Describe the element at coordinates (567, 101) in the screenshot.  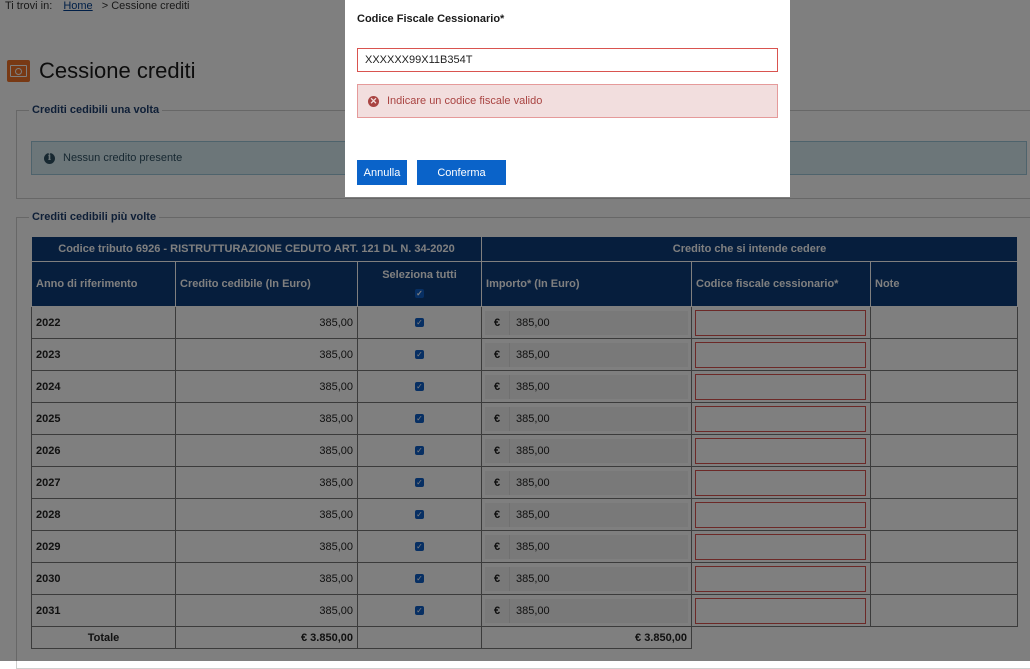
I see `cf-error-message: ✕ Indicare un codice fiscale valido` at that location.